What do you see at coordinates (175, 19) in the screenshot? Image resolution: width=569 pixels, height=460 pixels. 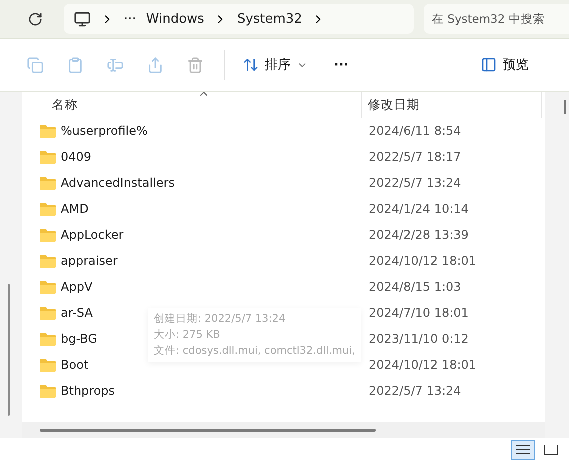 I see `breadcrumb: Windows` at bounding box center [175, 19].